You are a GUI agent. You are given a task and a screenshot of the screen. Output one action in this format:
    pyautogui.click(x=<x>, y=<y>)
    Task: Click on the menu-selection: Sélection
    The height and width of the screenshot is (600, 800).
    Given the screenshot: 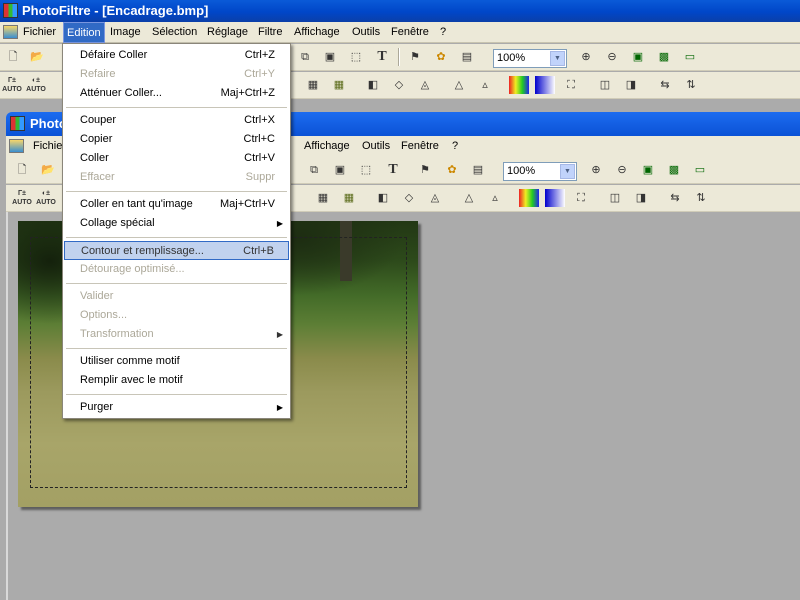 What is the action you would take?
    pyautogui.click(x=174, y=32)
    